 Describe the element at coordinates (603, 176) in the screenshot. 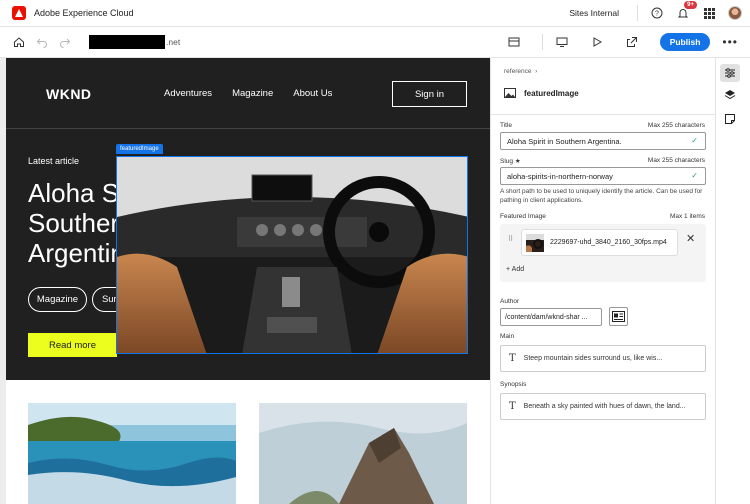

I see `slug-field: aloha-spirits-in-northern-norway ✓` at that location.